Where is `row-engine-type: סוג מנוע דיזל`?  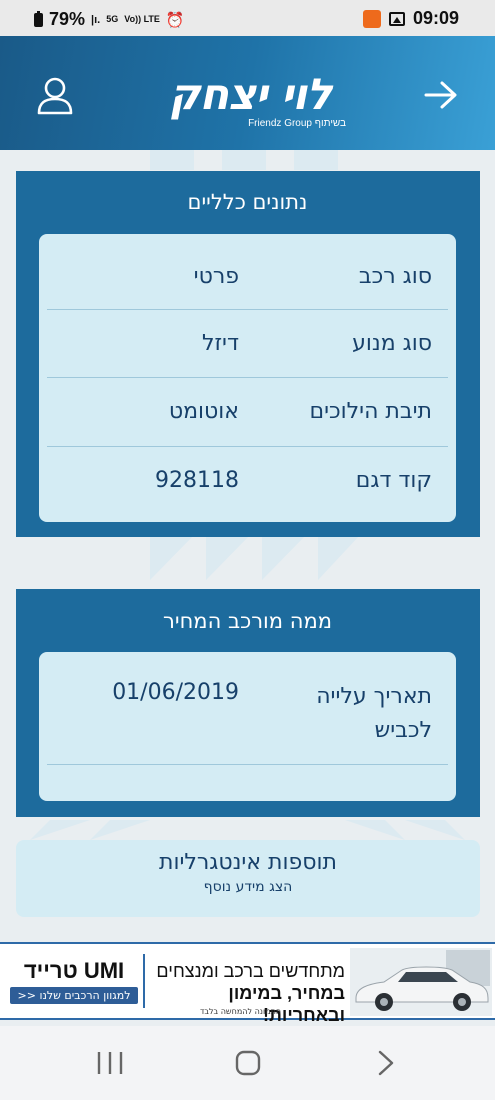
row-engine-type: סוג מנוע דיזל is located at coordinates (247, 365).